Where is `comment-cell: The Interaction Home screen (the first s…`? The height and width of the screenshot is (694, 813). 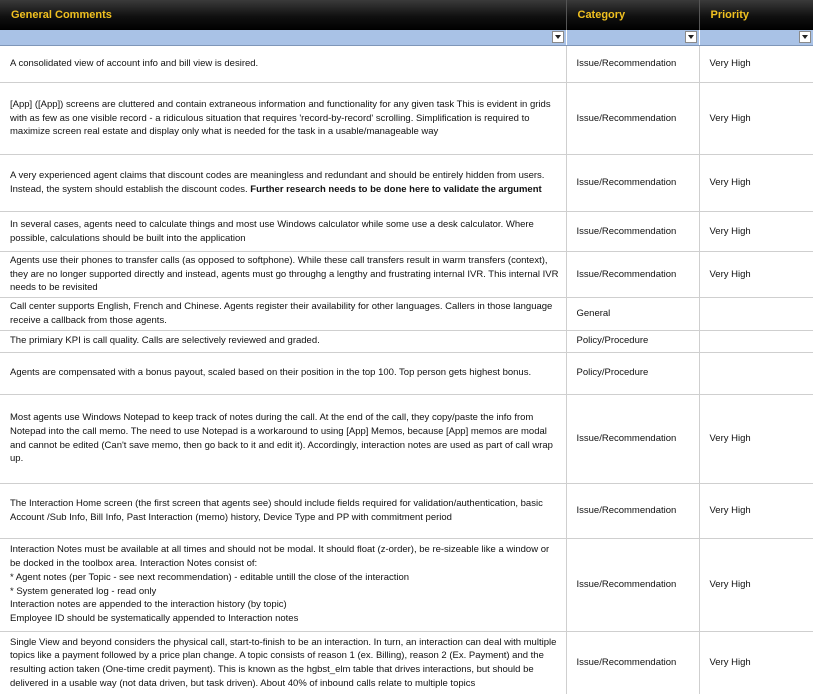
comment-cell: The Interaction Home screen (the first s… is located at coordinates (283, 511).